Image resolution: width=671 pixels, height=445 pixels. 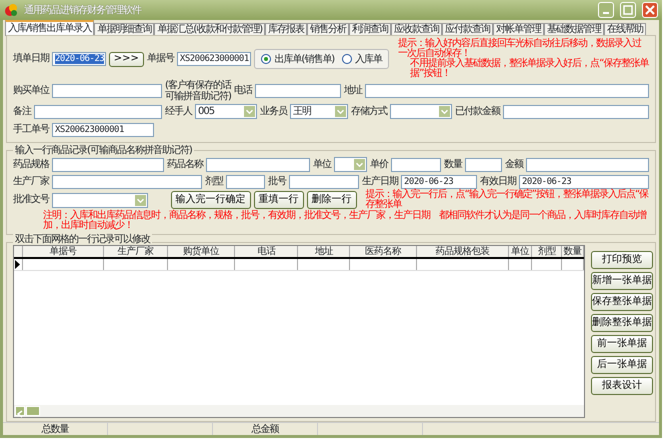 What do you see at coordinates (453, 164) in the screenshot?
I see `field-label: 数量` at bounding box center [453, 164].